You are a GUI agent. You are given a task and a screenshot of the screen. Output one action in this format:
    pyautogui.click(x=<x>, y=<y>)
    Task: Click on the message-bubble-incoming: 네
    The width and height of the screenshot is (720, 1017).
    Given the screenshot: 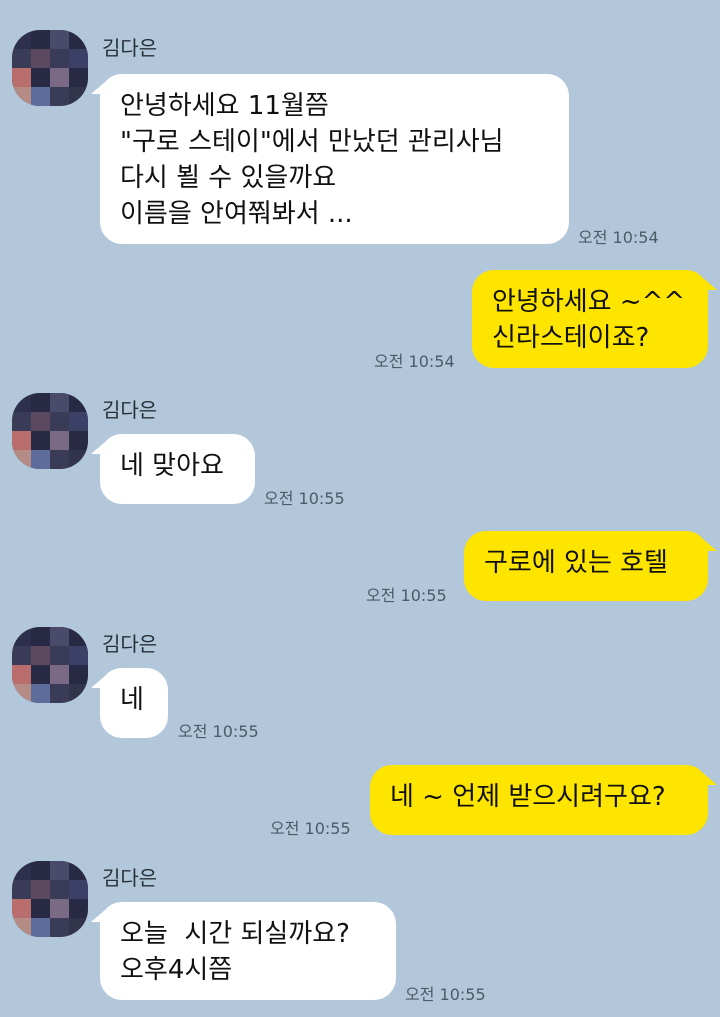 What is the action you would take?
    pyautogui.click(x=129, y=703)
    